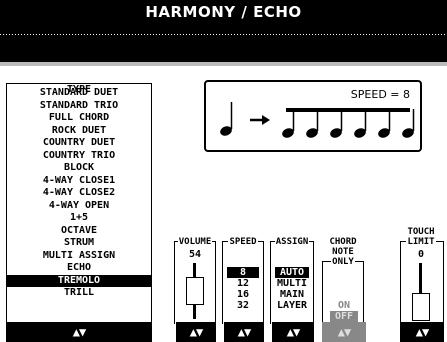 The width and height of the screenshot is (447, 342). Describe the element at coordinates (79, 218) in the screenshot. I see `type-item: 1+5` at that location.